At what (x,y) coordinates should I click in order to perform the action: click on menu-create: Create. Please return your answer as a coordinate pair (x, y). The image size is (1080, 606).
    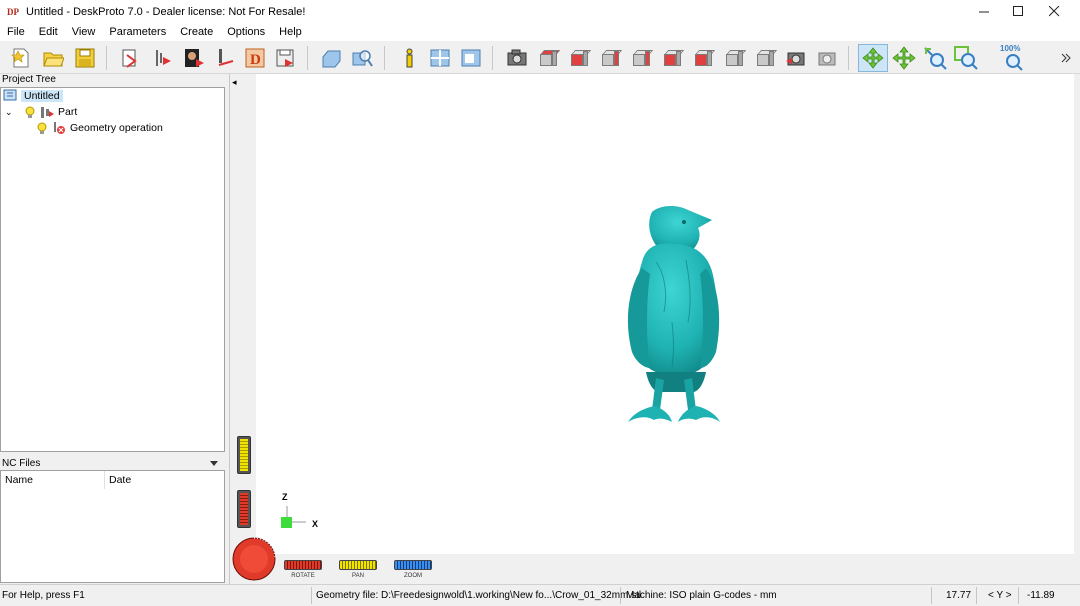
    Looking at the image, I should click on (196, 32).